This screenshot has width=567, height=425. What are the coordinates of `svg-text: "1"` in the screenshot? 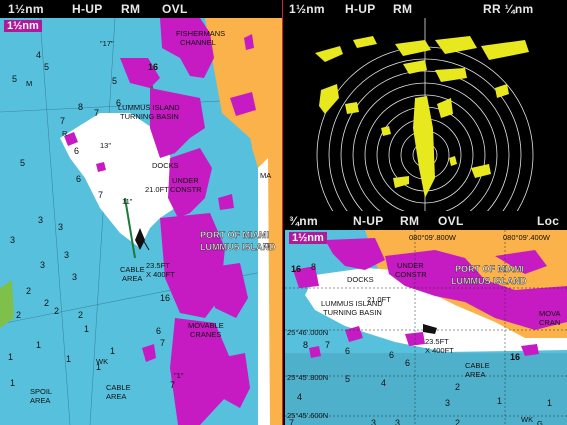 It's located at (179, 375).